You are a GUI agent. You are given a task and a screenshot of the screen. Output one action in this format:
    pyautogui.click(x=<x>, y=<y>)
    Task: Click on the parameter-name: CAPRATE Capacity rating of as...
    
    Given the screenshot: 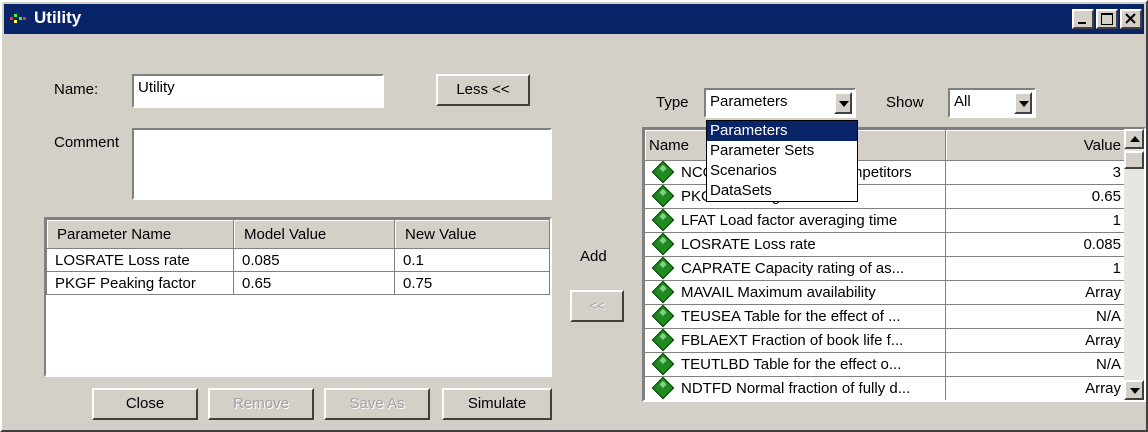 What is the action you would take?
    pyautogui.click(x=793, y=268)
    